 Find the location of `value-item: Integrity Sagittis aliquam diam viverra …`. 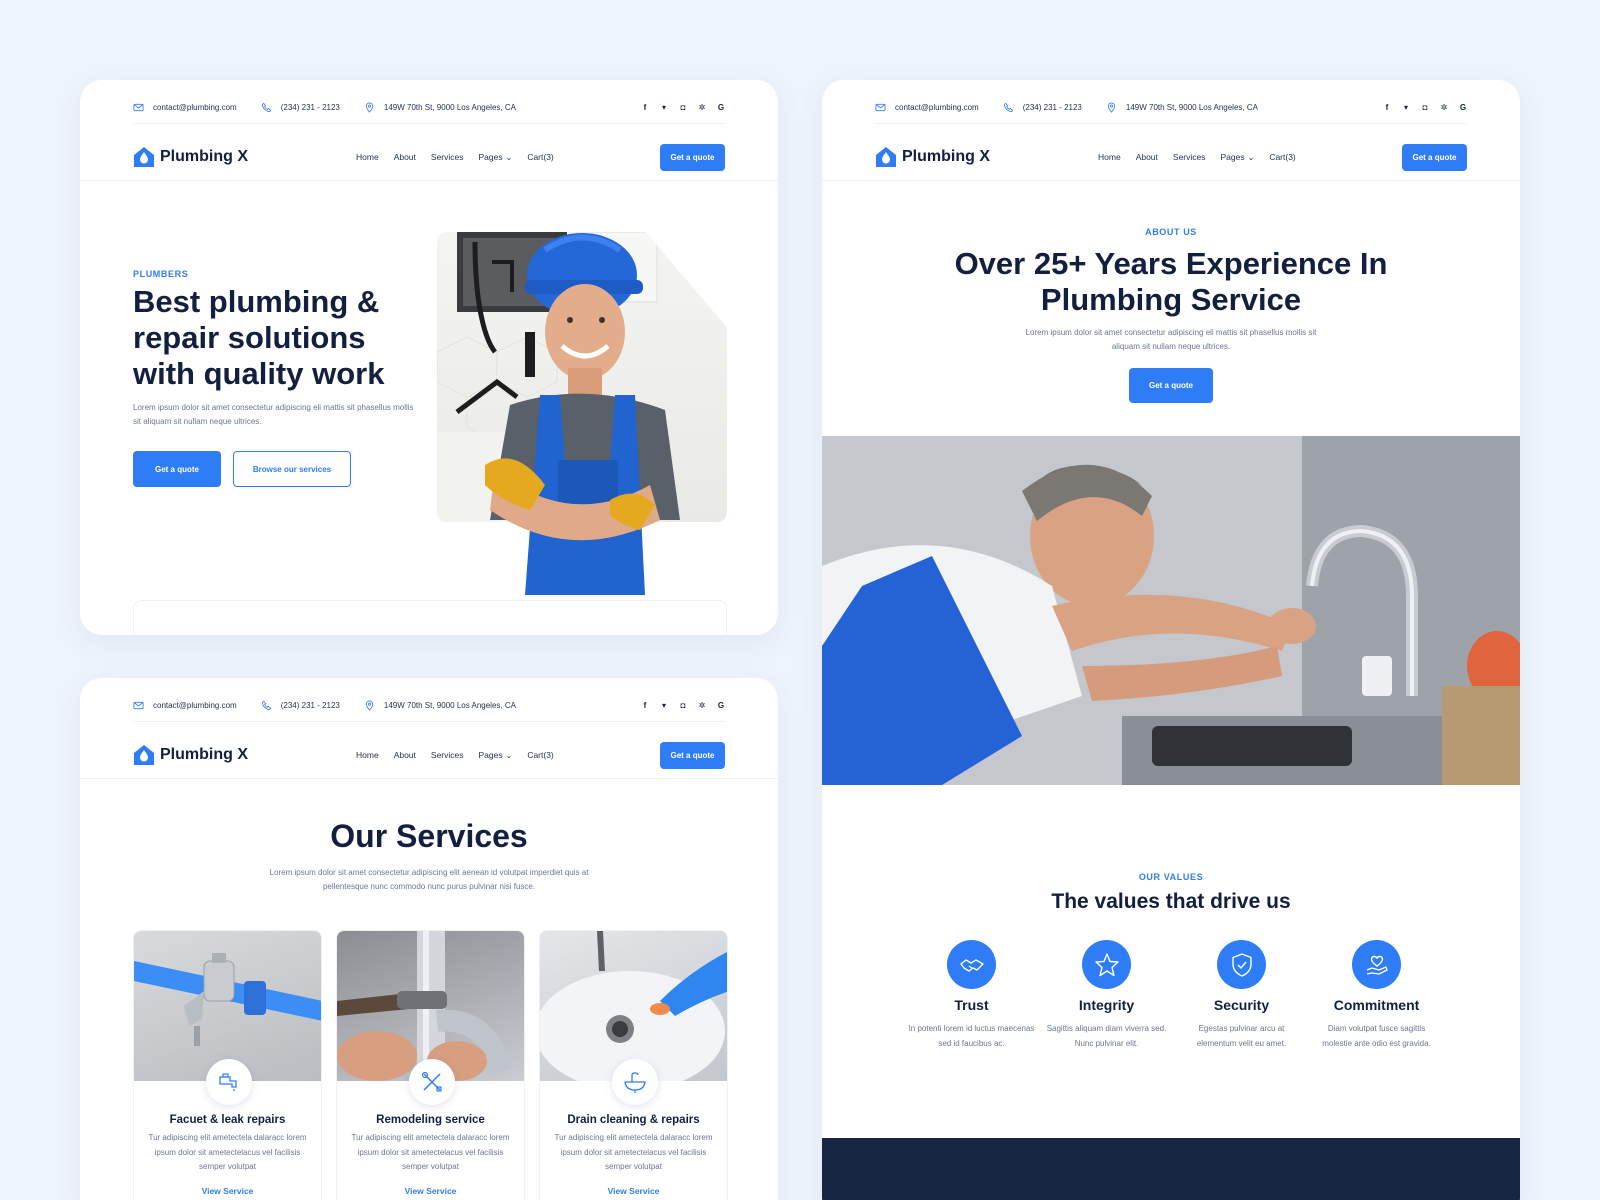

value-item: Integrity Sagittis aliquam diam viverra … is located at coordinates (1106, 1000).